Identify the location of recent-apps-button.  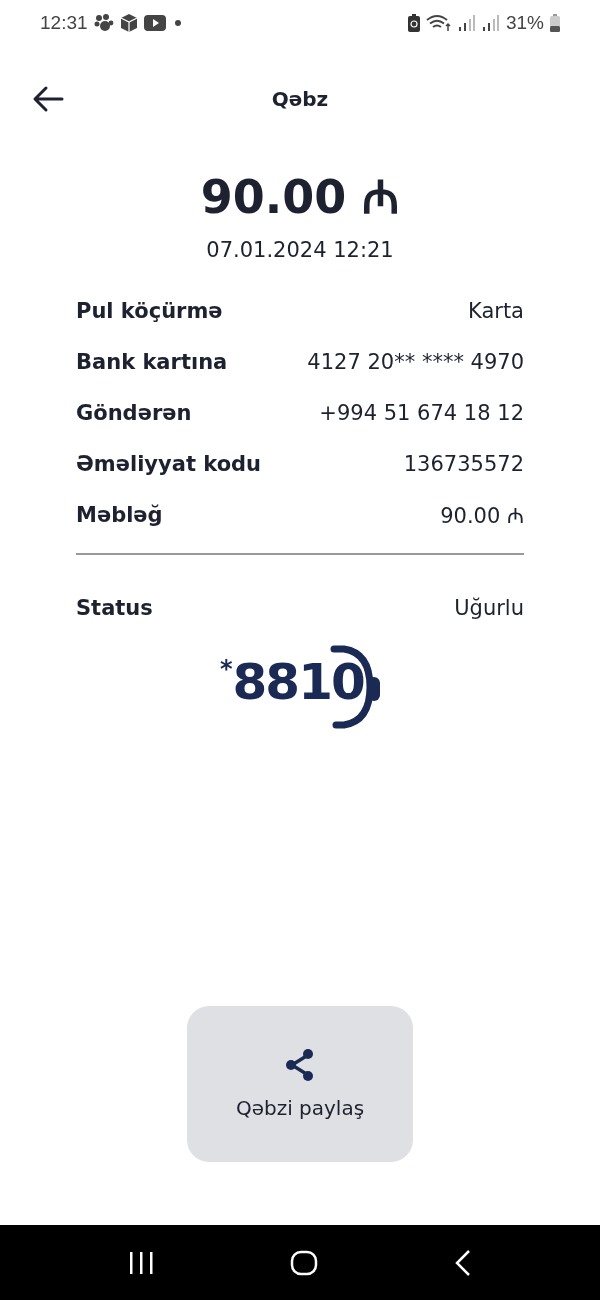
(141, 1262).